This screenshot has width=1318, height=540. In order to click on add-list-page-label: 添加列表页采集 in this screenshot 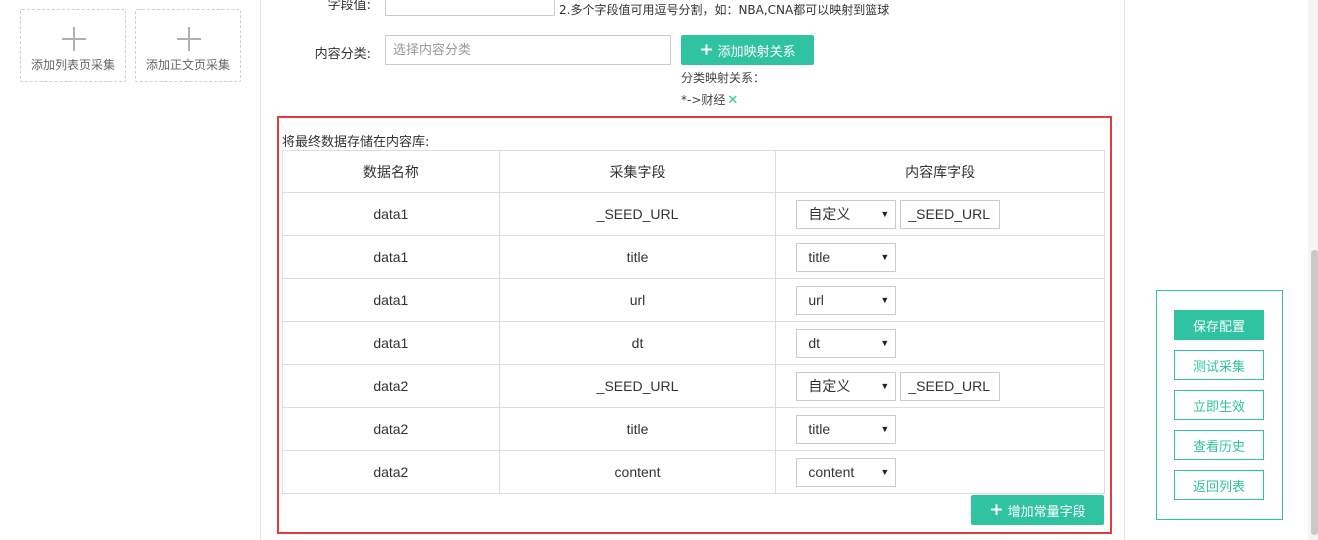, I will do `click(72, 65)`.